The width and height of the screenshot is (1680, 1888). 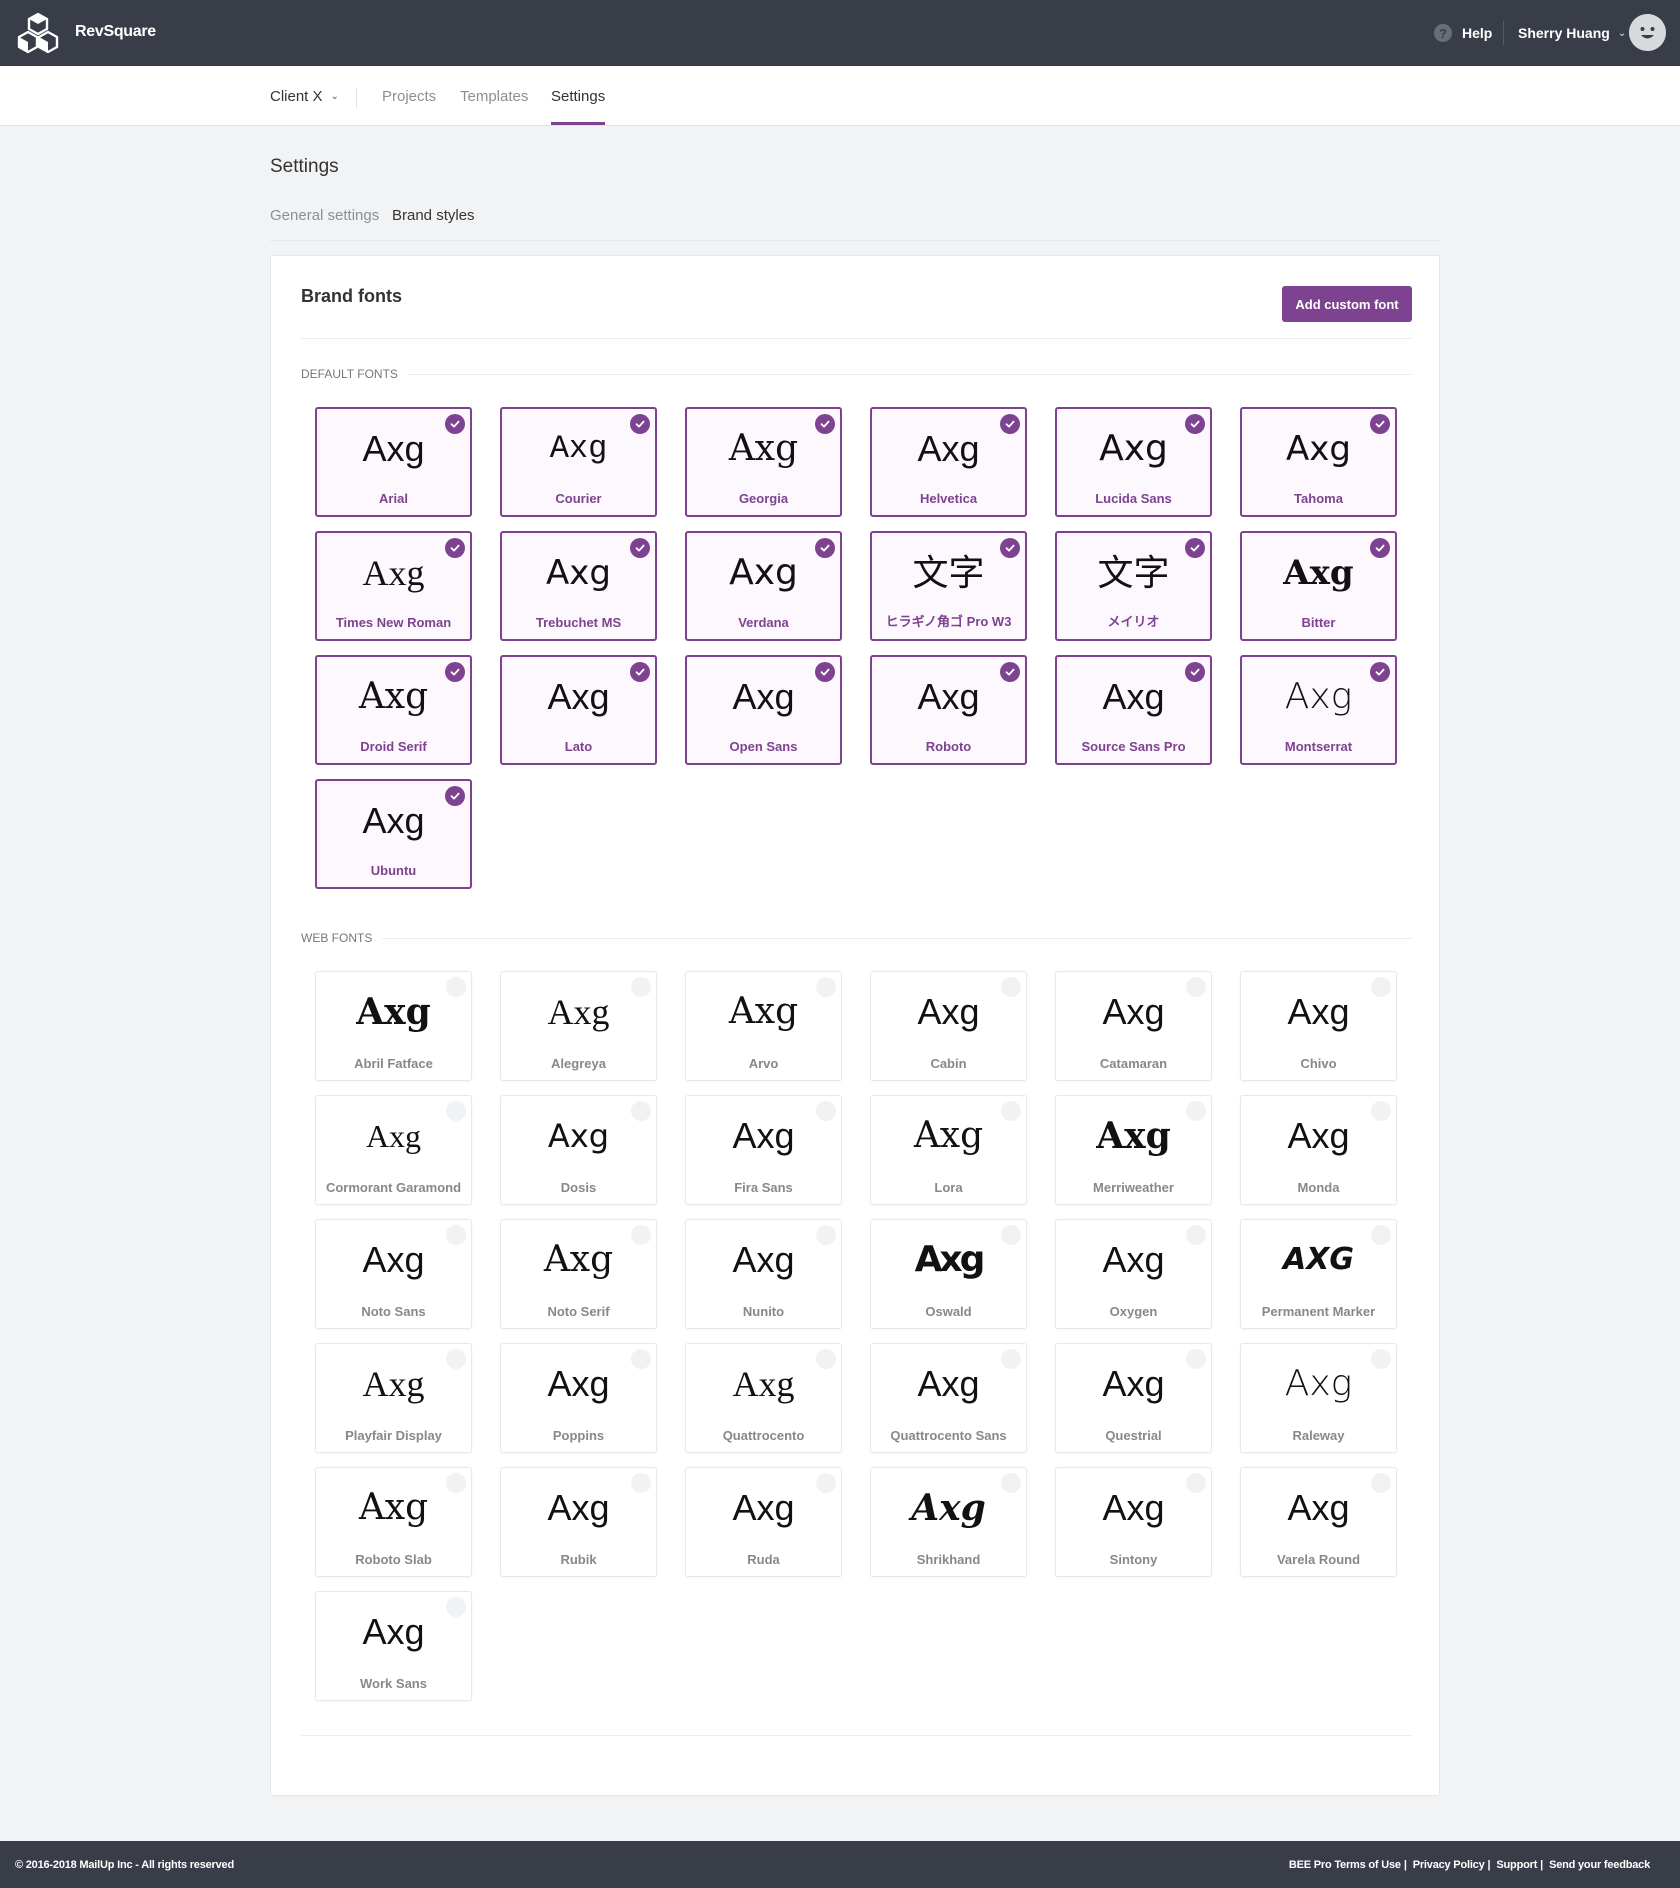 What do you see at coordinates (1318, 1522) in the screenshot?
I see `font-tile: Axg Varela Round` at bounding box center [1318, 1522].